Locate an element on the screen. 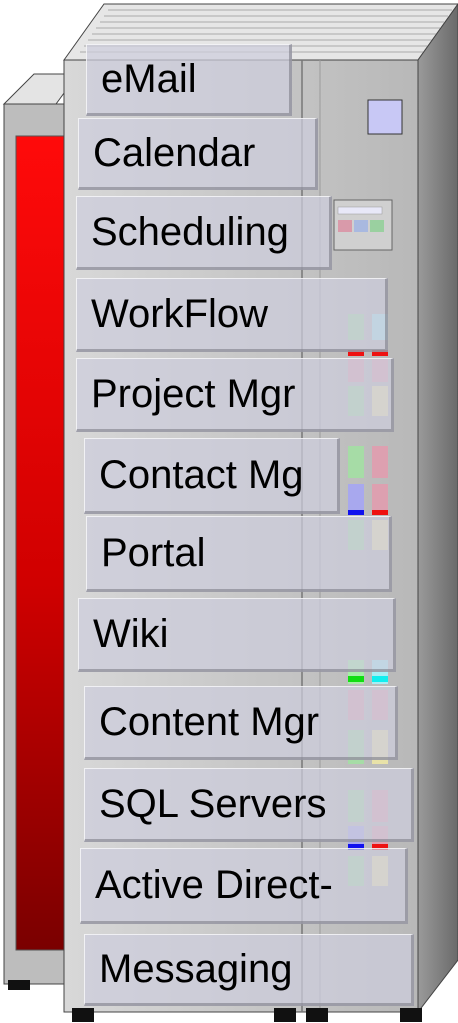 This screenshot has height=1023, width=458. label-project-mgr: Project Mgr is located at coordinates (235, 395).